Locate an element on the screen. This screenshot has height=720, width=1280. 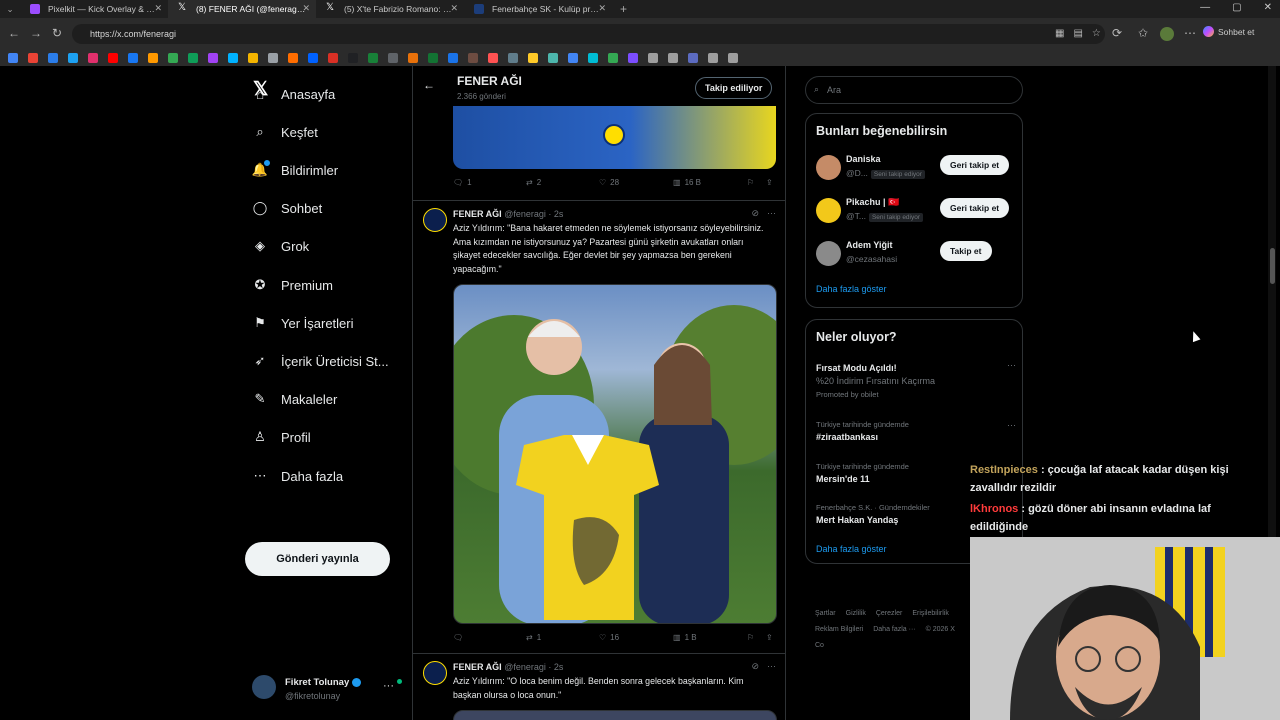
footer-link: Gizlilik is located at coordinates (856, 613).